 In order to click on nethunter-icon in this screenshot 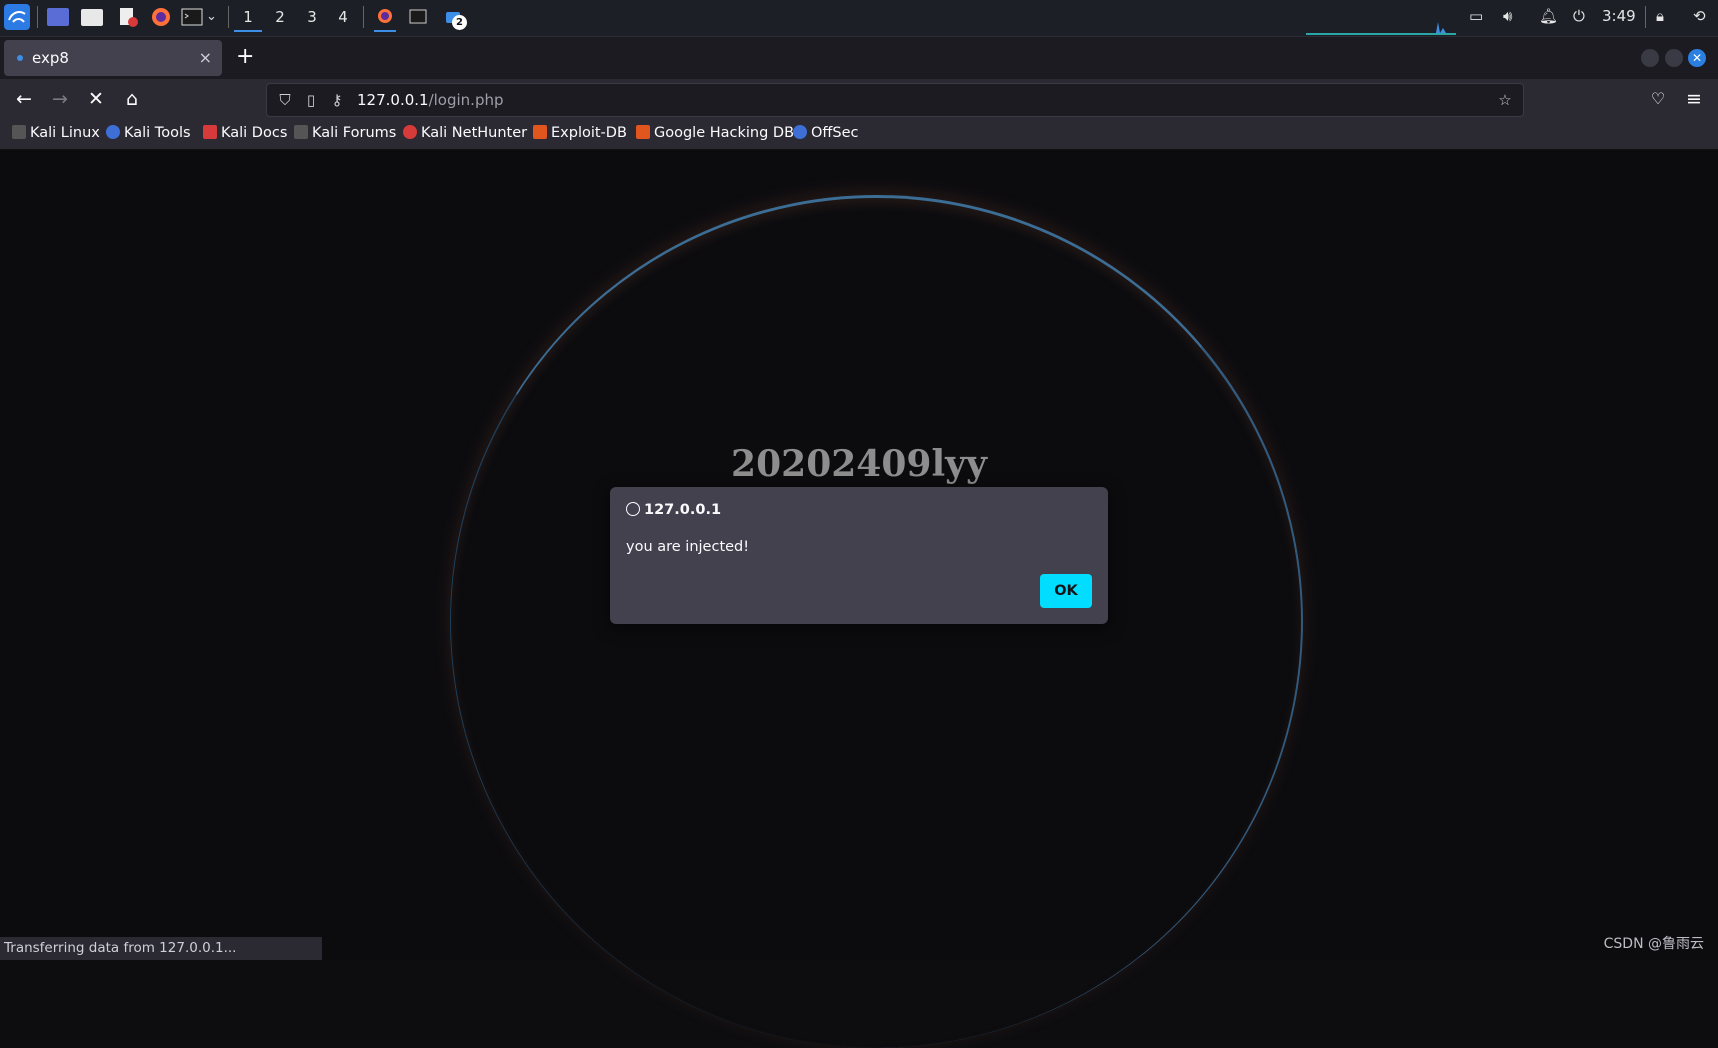, I will do `click(410, 132)`.